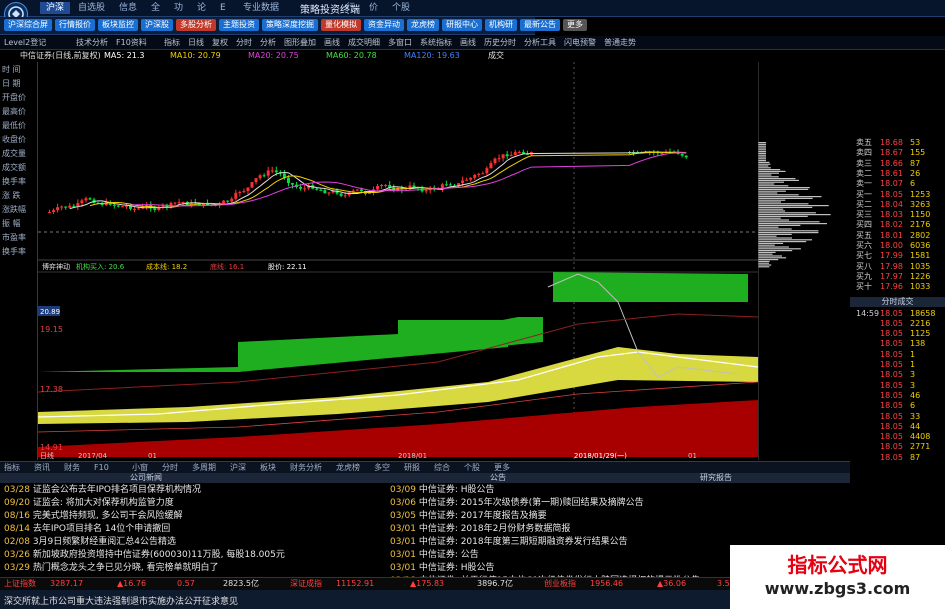 The height and width of the screenshot is (609, 945). I want to click on company-news-item: 03/29 热门概念龙头之争已见分晓, 看完榜单就明白了, so click(194, 568).